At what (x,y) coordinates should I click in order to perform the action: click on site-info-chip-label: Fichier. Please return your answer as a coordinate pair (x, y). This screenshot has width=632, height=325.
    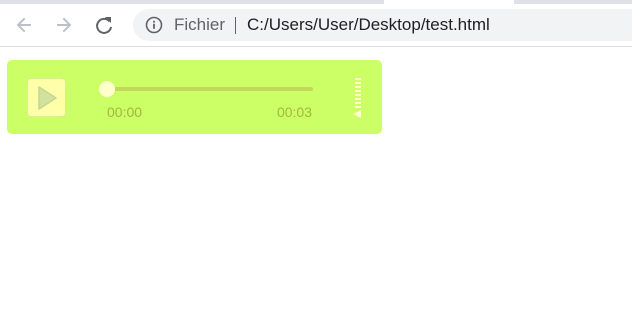
    Looking at the image, I should click on (199, 25).